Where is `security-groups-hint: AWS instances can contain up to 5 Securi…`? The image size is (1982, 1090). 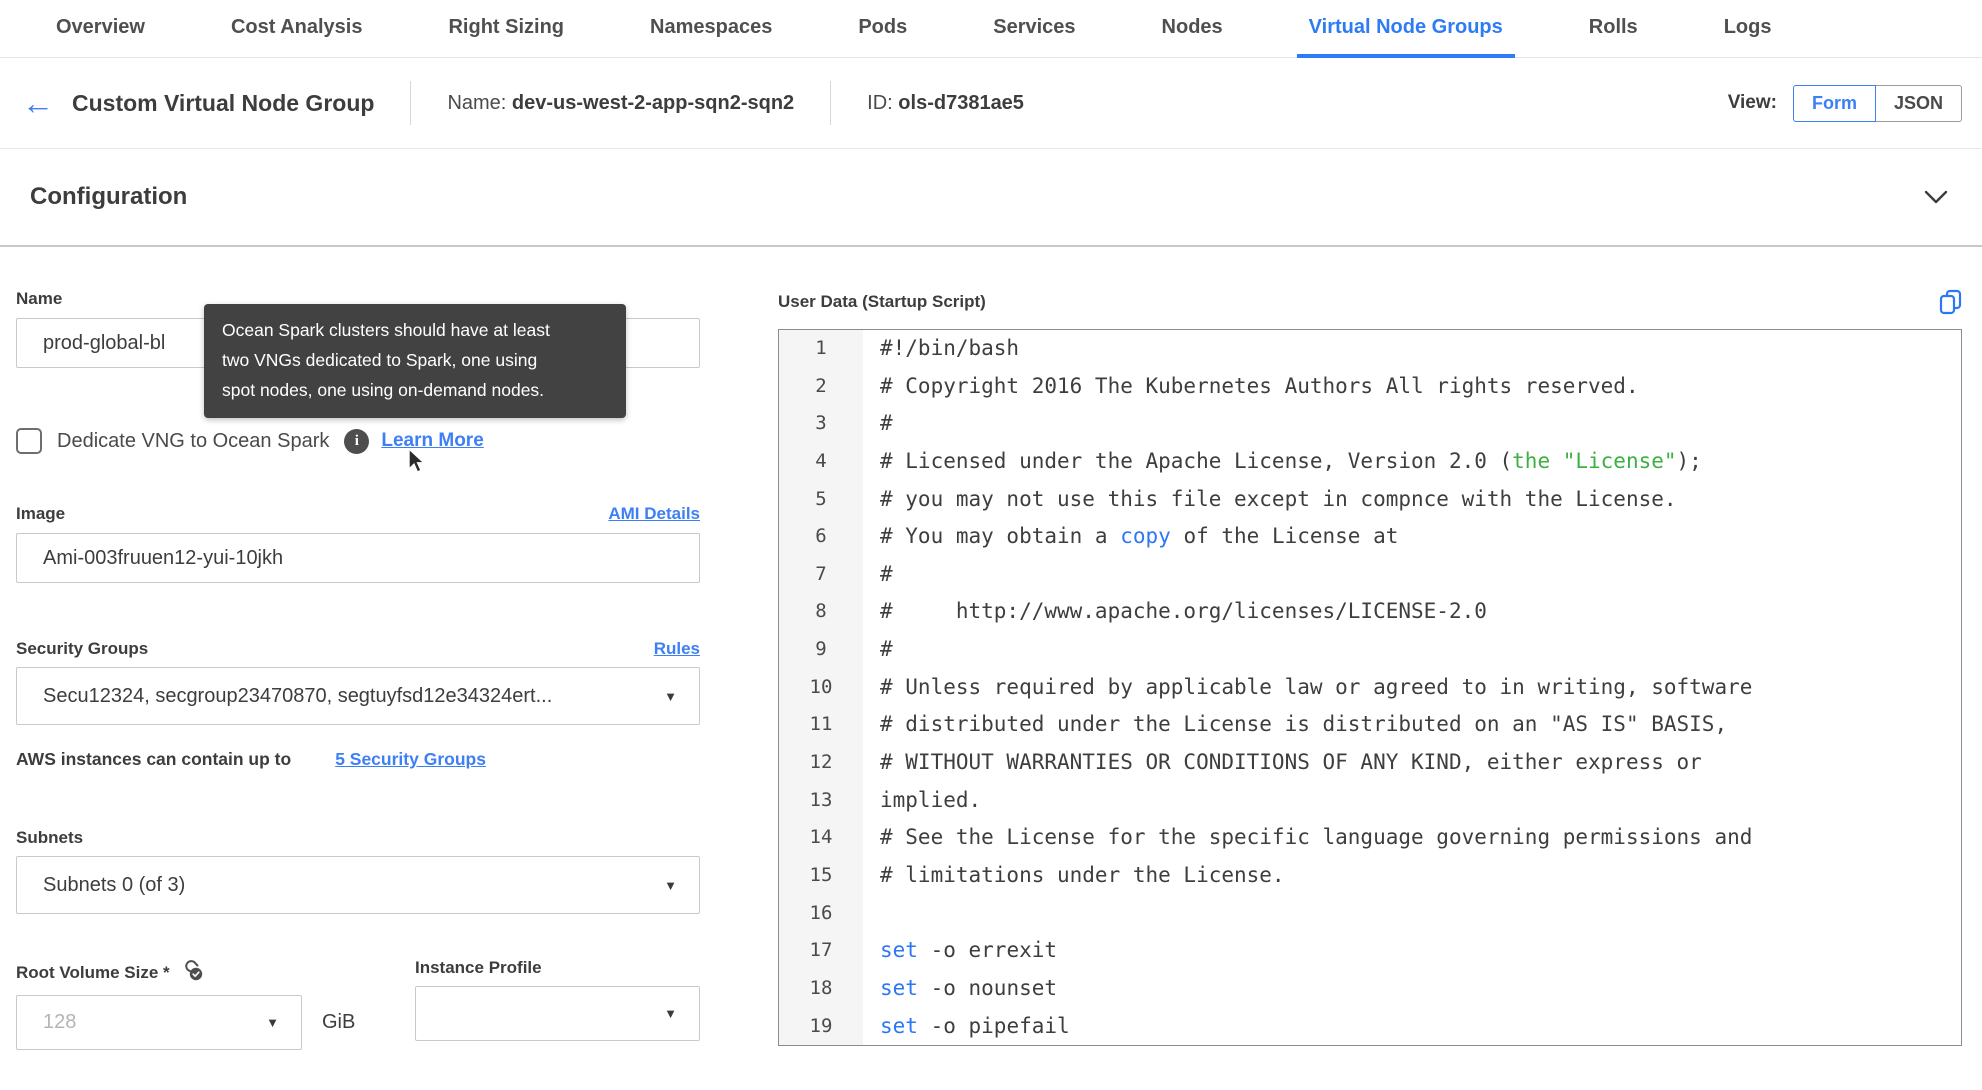
security-groups-hint: AWS instances can contain up to 5 Securi… is located at coordinates (358, 759).